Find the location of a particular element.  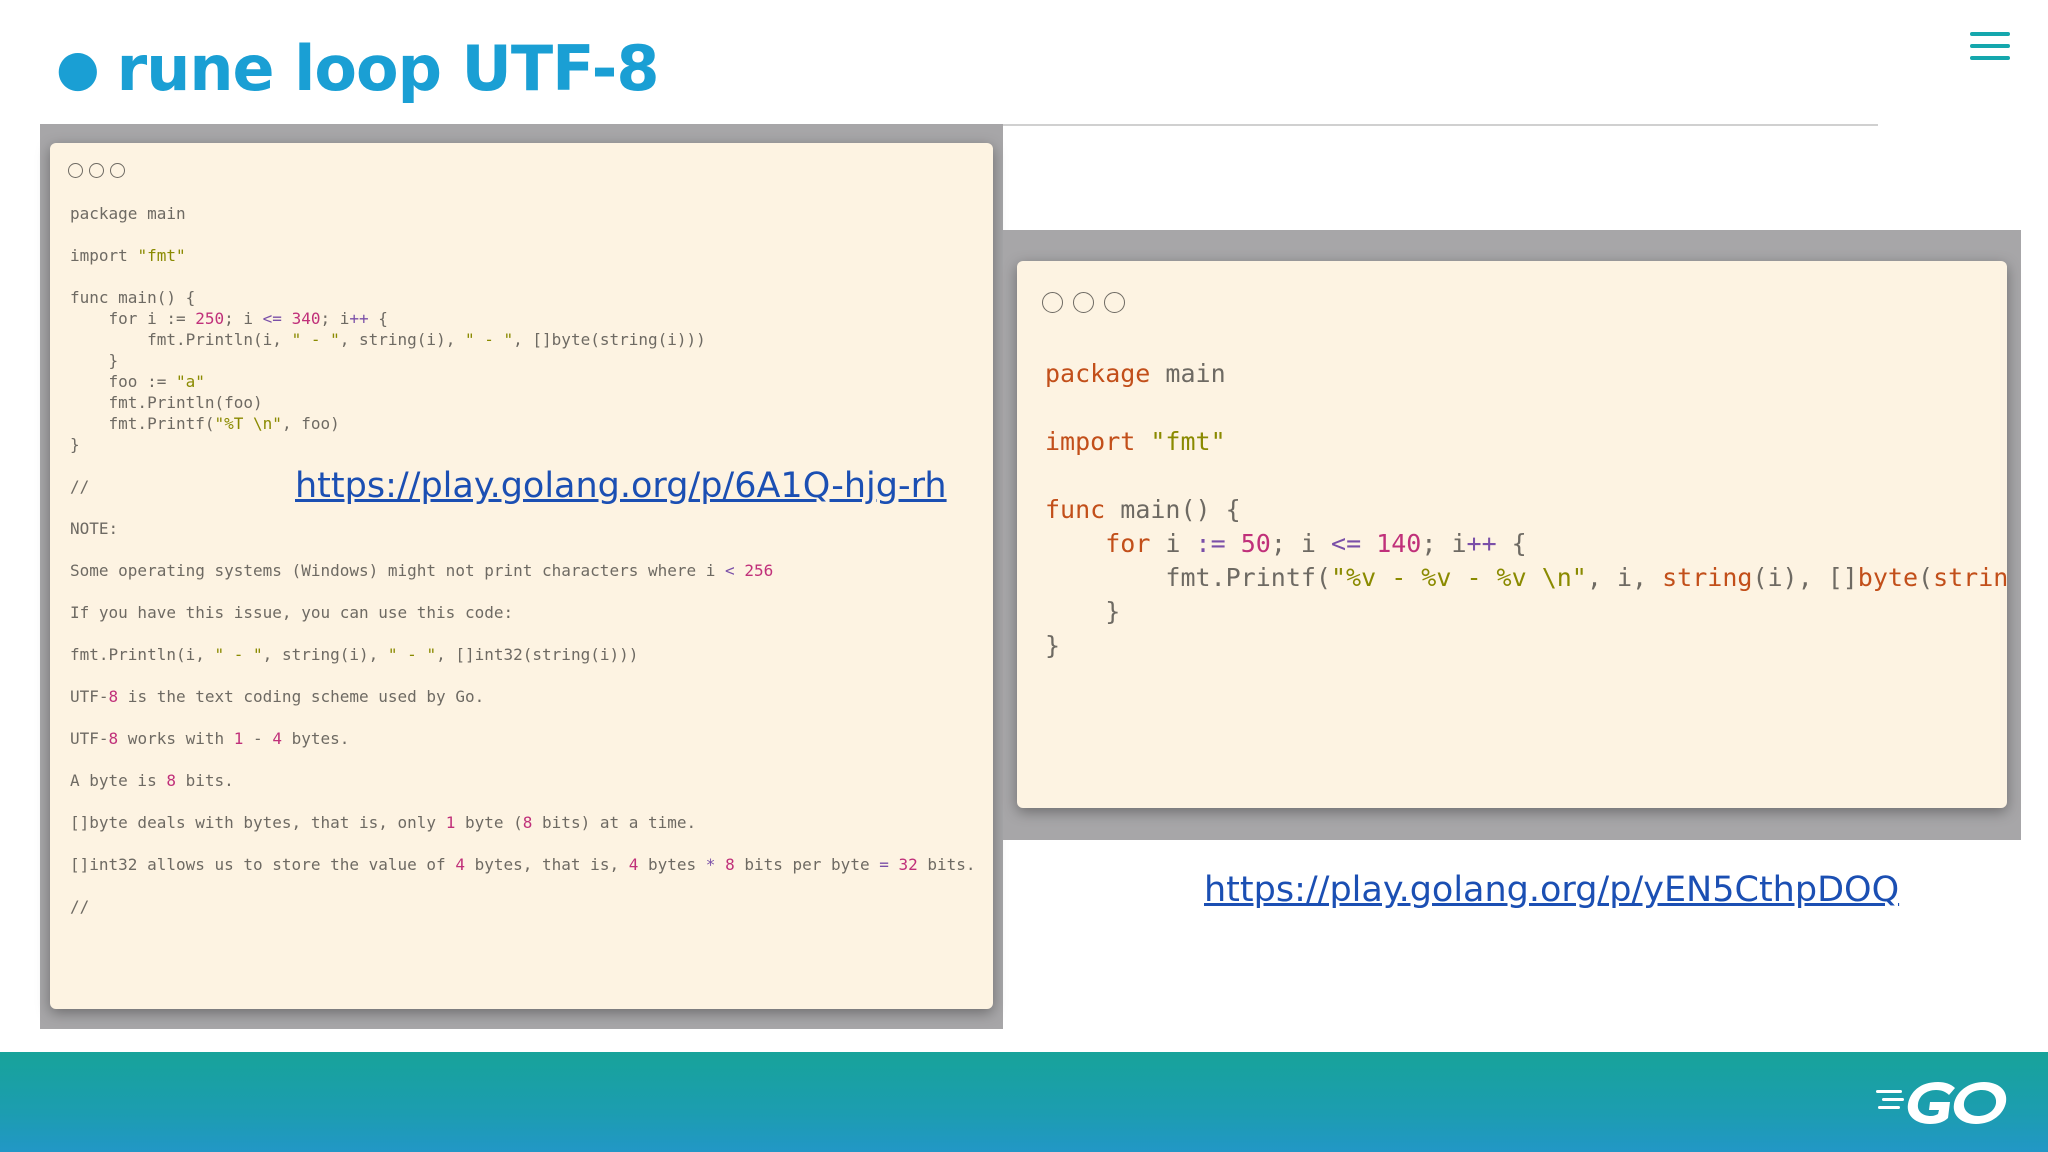

code-token: < is located at coordinates (730, 570).